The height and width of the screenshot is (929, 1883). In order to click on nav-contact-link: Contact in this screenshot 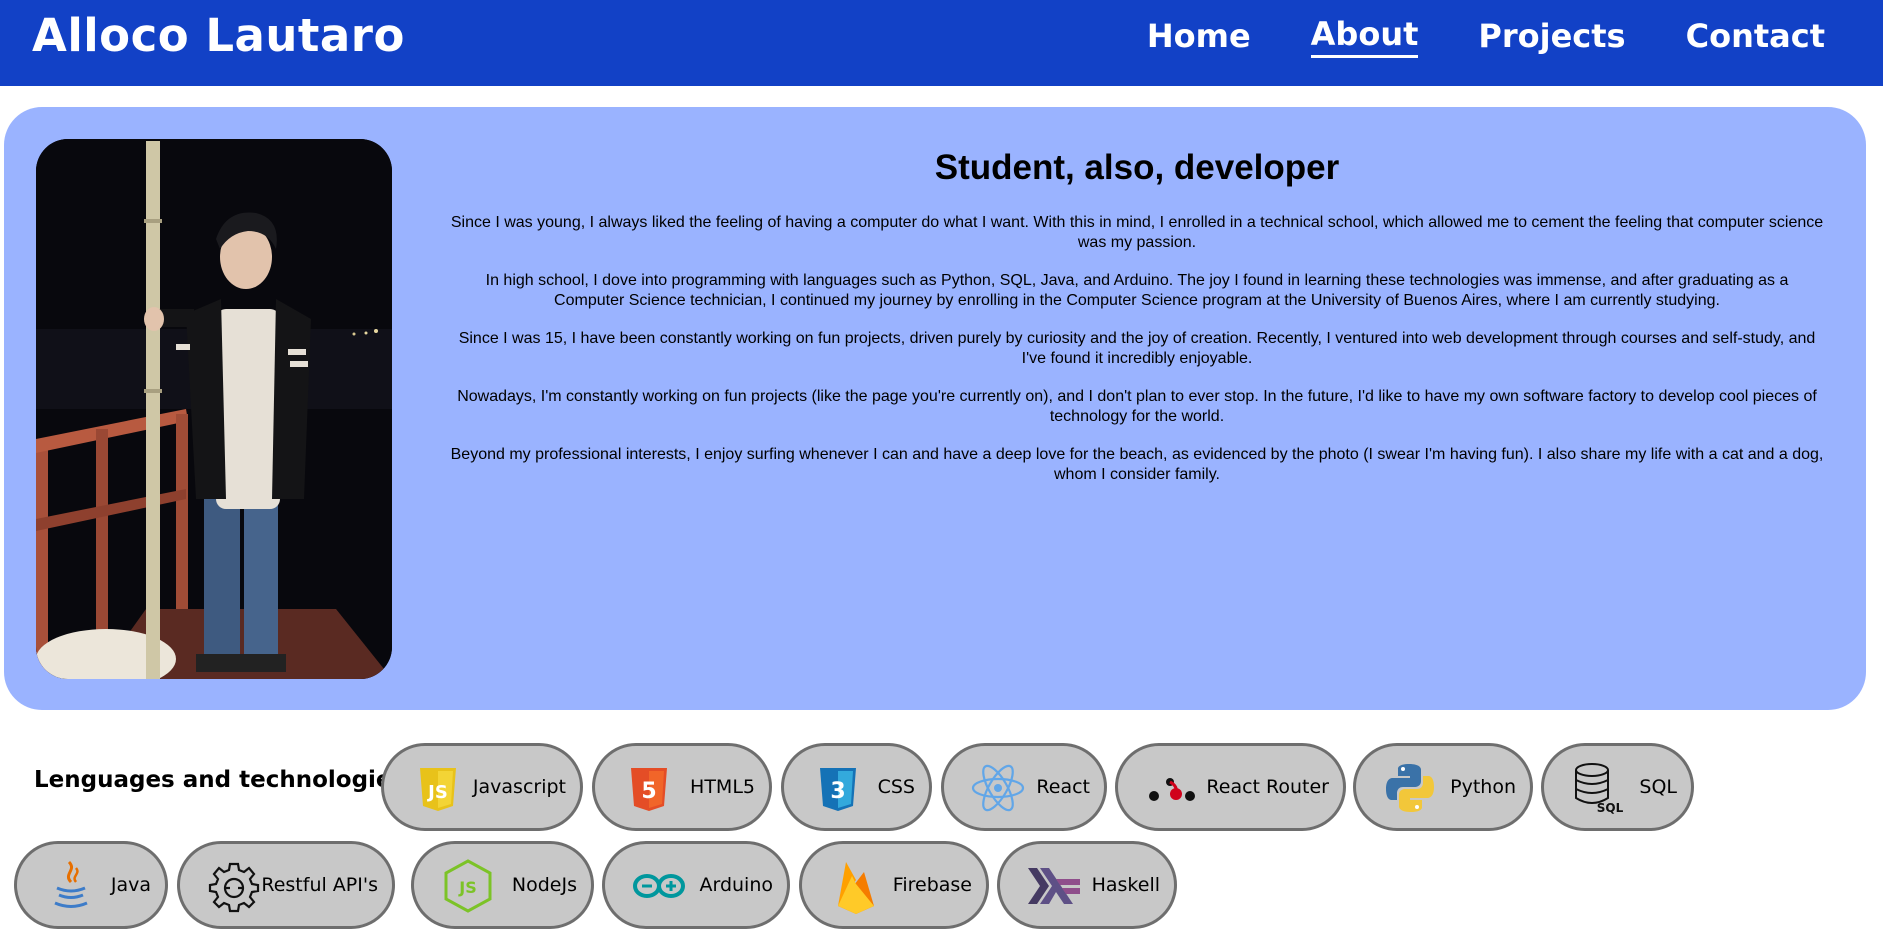, I will do `click(1755, 36)`.